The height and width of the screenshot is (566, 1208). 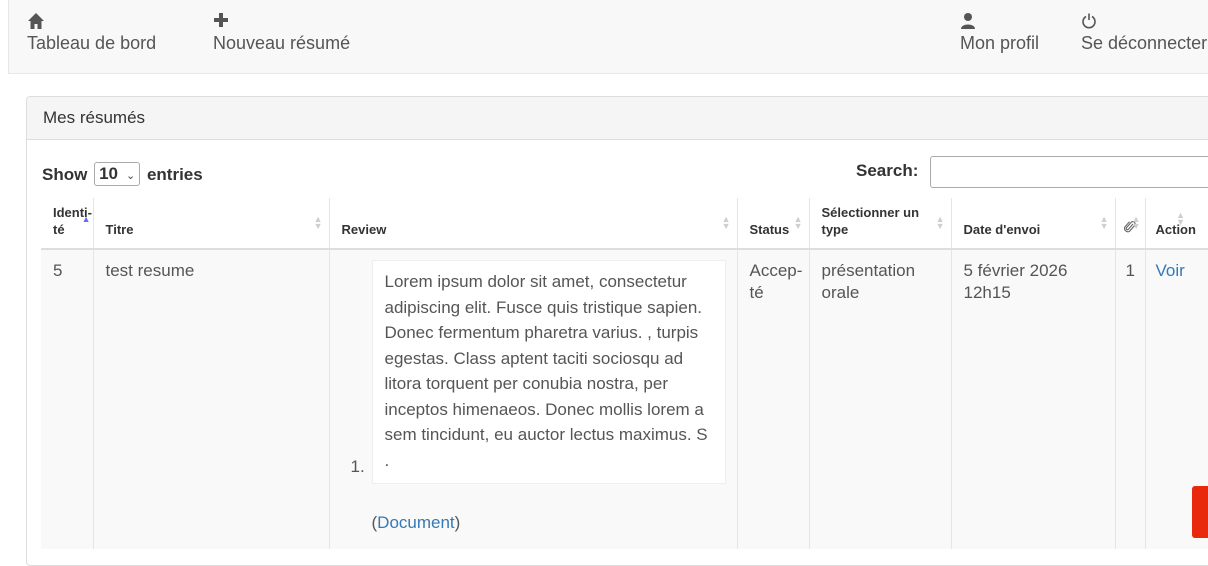 I want to click on delete-button, so click(x=1200, y=512).